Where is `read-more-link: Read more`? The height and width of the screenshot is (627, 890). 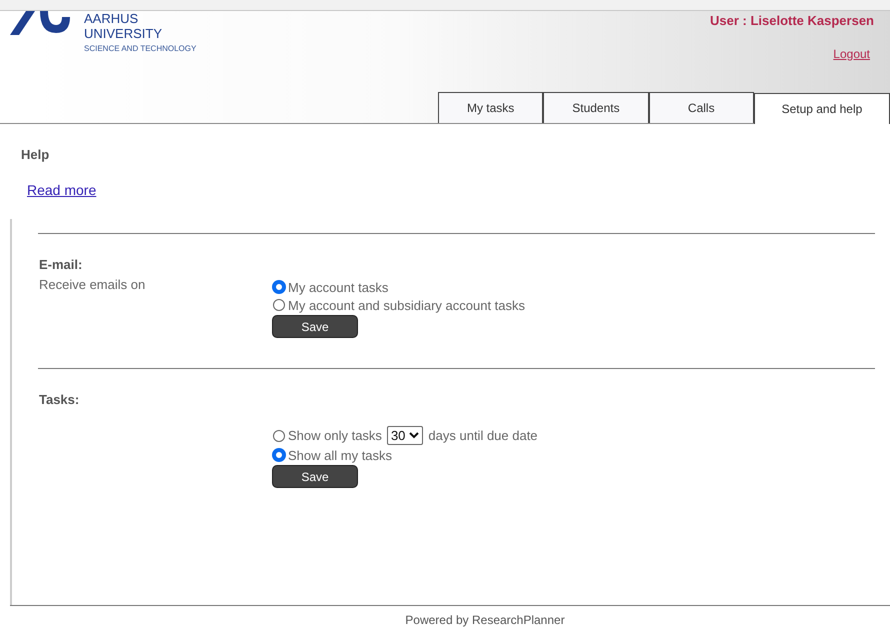
read-more-link: Read more is located at coordinates (61, 190).